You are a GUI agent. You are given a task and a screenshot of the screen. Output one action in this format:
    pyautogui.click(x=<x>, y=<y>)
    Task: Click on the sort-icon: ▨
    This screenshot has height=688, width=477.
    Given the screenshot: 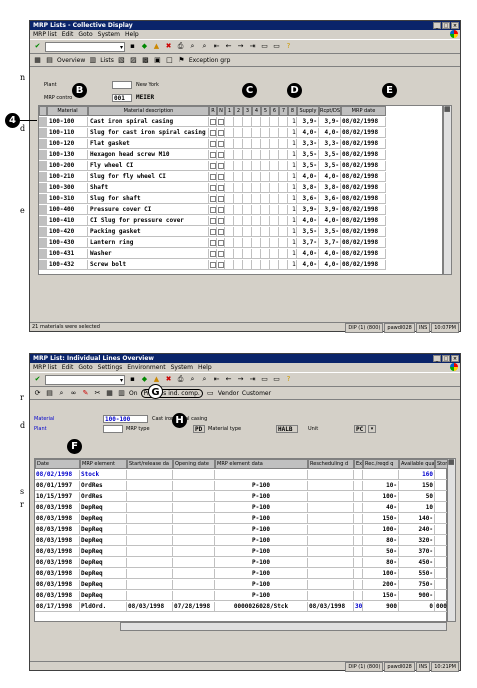 What is the action you would take?
    pyautogui.click(x=133, y=60)
    